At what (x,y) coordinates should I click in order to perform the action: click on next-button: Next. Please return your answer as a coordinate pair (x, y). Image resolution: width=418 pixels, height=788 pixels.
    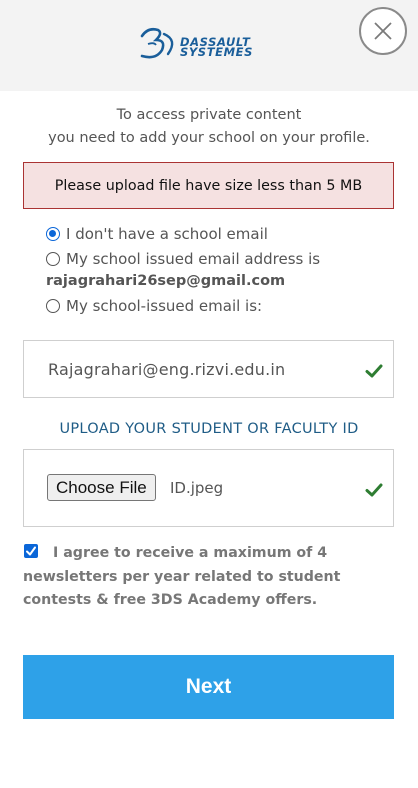
    Looking at the image, I should click on (208, 687).